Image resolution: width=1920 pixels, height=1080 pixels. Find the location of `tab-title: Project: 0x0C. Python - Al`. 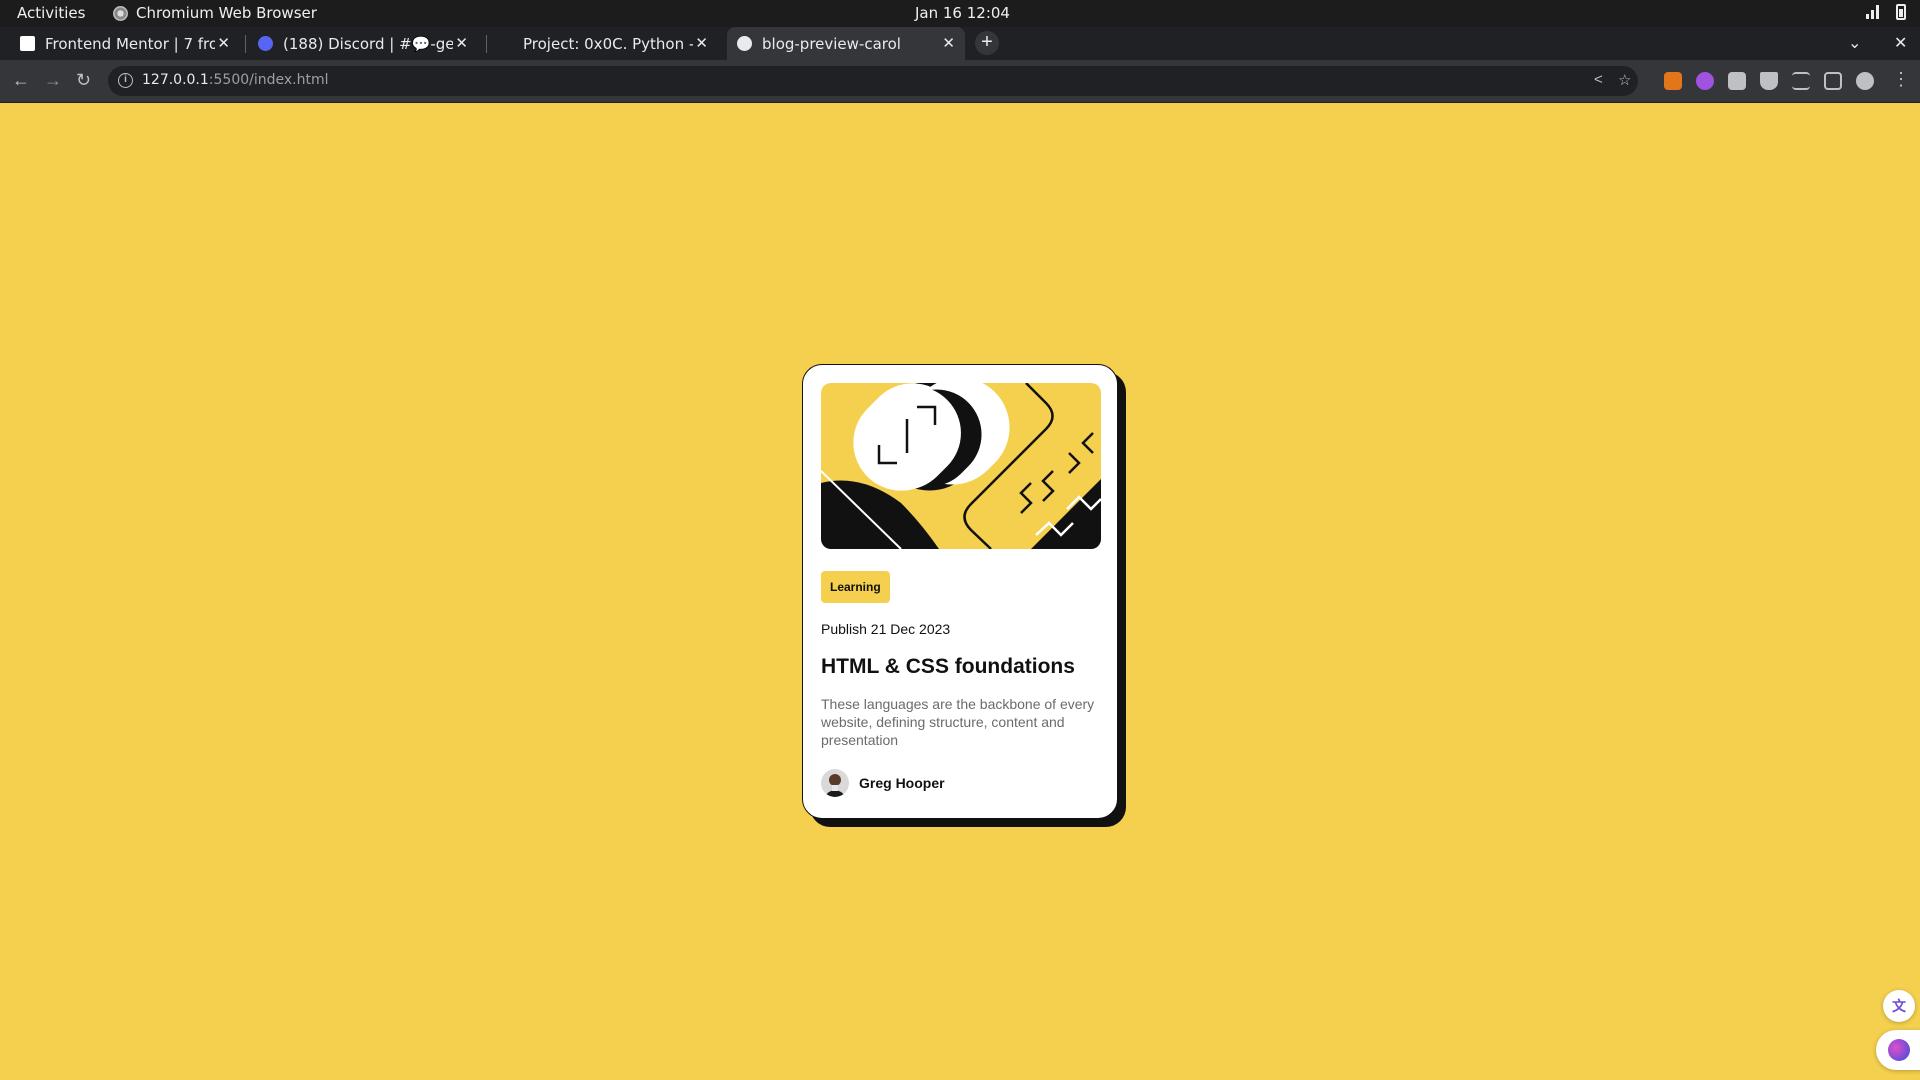

tab-title: Project: 0x0C. Python - Al is located at coordinates (608, 43).